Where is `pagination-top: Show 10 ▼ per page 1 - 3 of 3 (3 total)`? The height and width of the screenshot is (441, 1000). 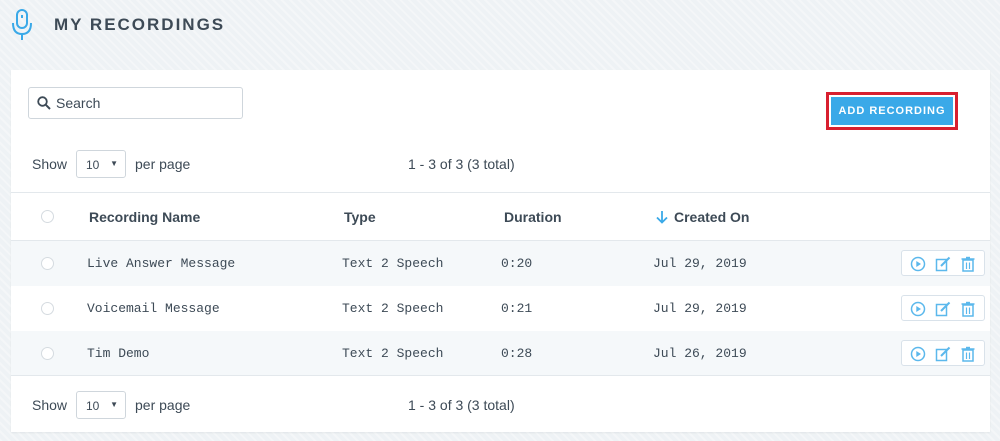 pagination-top: Show 10 ▼ per page 1 - 3 of 3 (3 total) is located at coordinates (500, 164).